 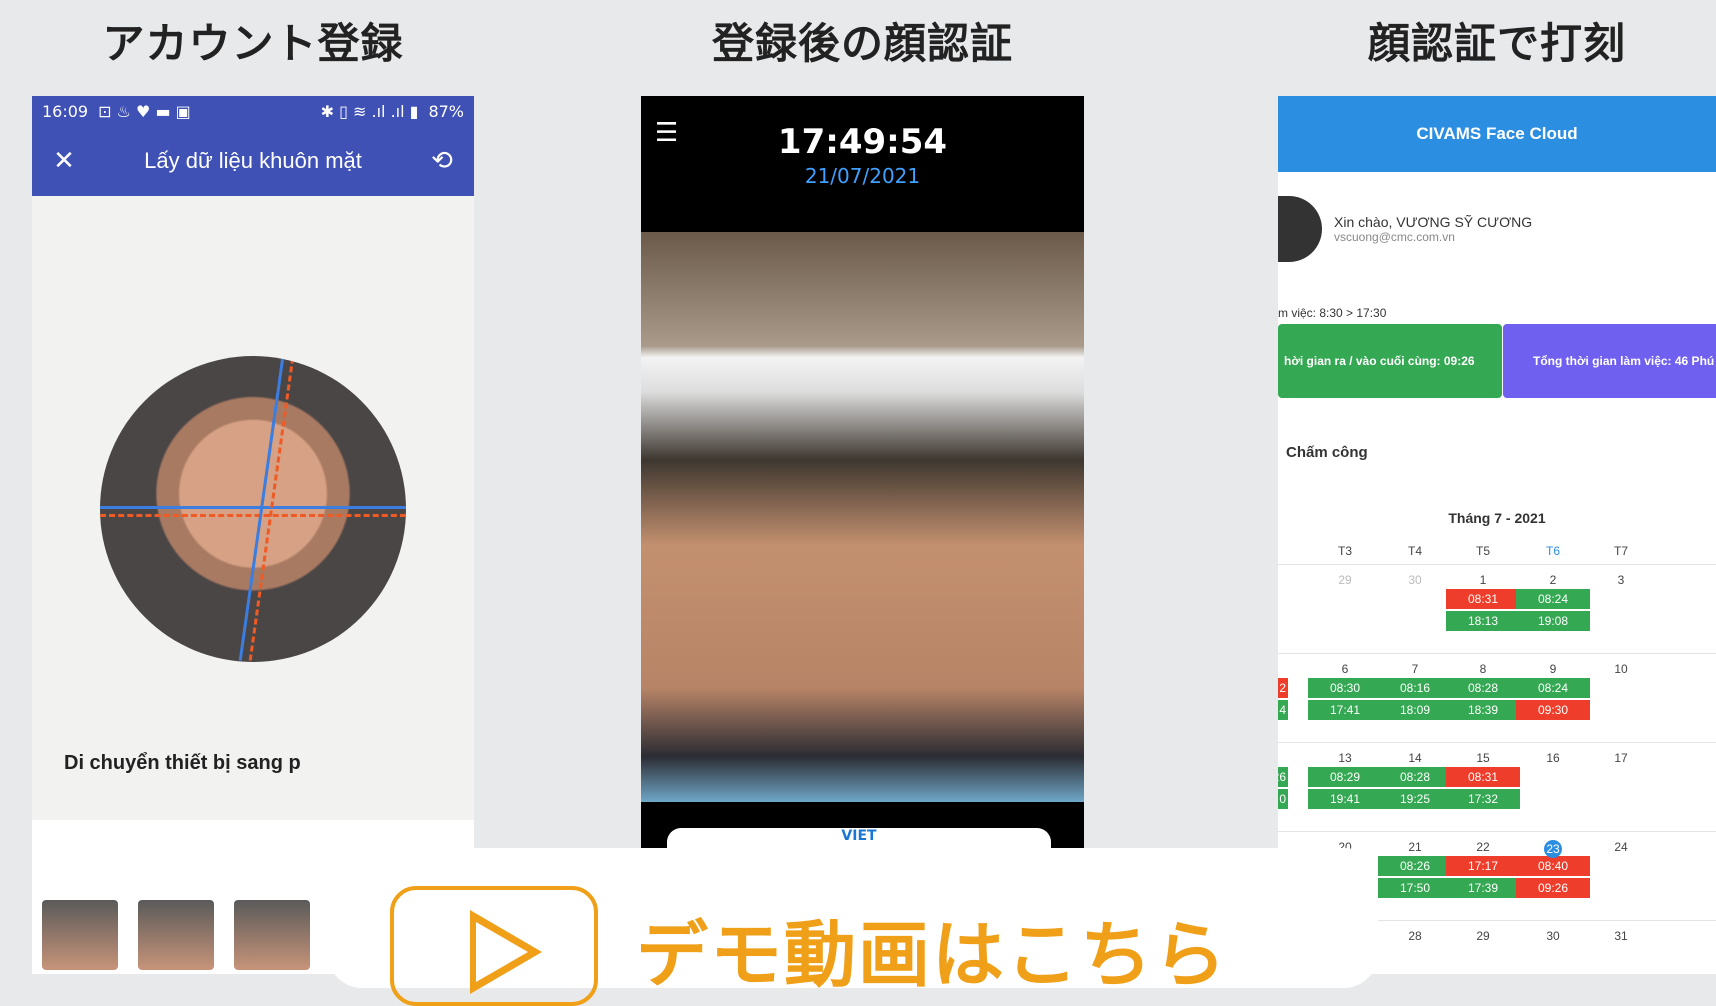 What do you see at coordinates (1390, 361) in the screenshot?
I see `last-inout-card: hời gian ra / vào cuối cùng: 09:26` at bounding box center [1390, 361].